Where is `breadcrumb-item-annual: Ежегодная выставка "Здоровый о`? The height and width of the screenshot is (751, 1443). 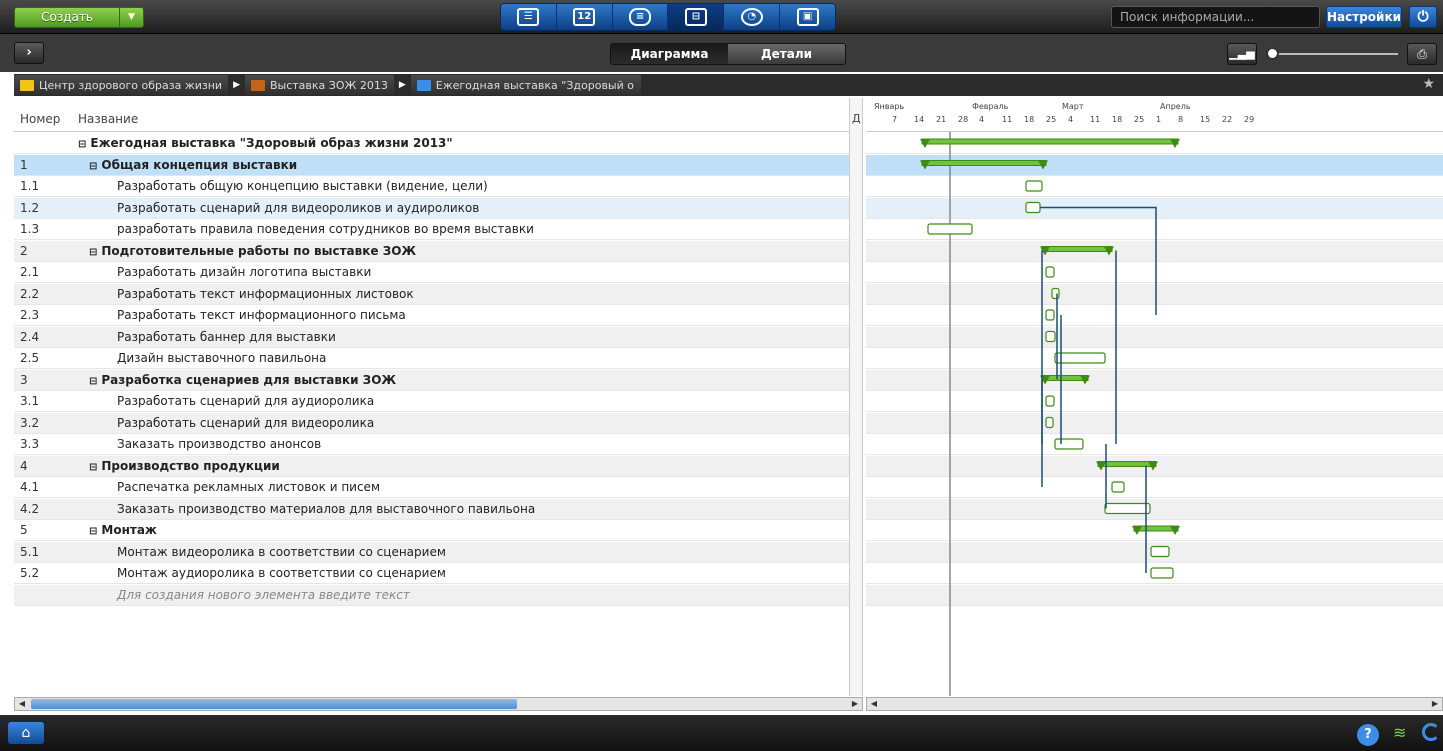
breadcrumb-item-annual: Ежегодная выставка "Здоровый о is located at coordinates (525, 85).